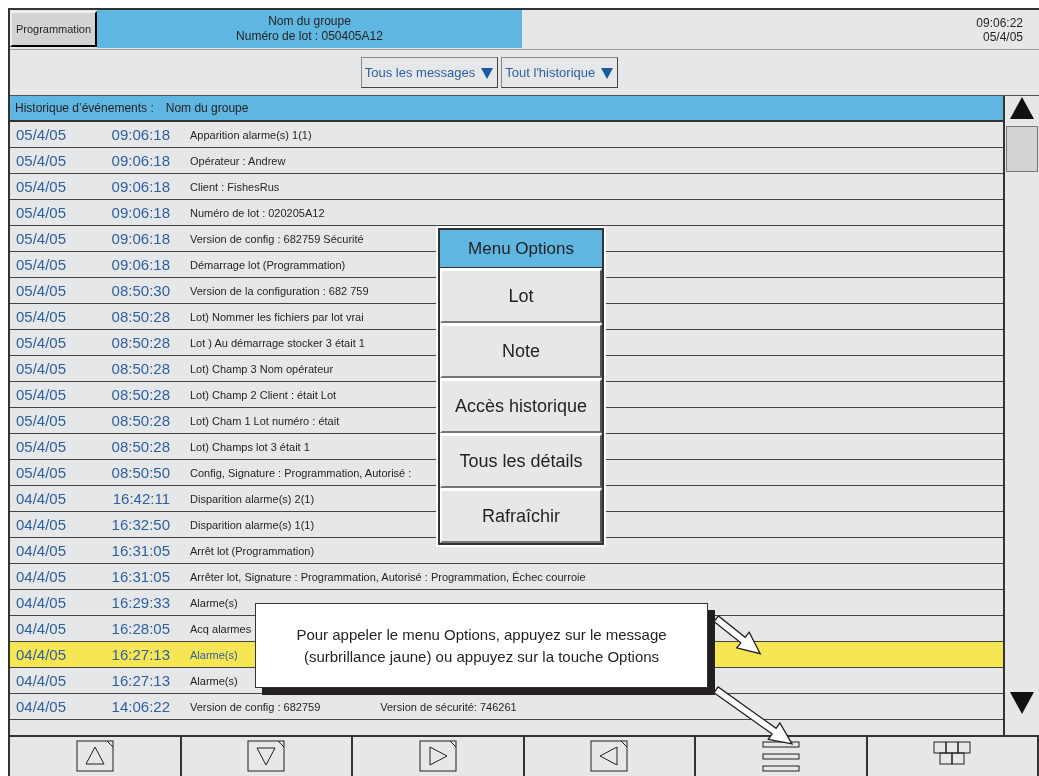  Describe the element at coordinates (255, 421) in the screenshot. I see `event-message: Lot) Cham 1 Lot numéro : était` at that location.